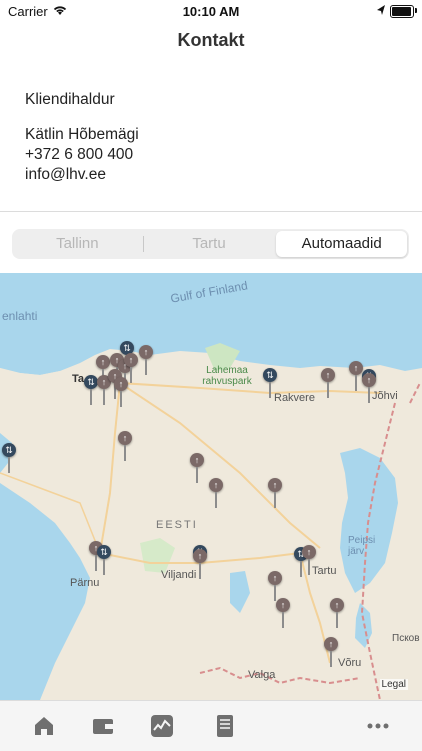 The height and width of the screenshot is (751, 422). What do you see at coordinates (103, 726) in the screenshot?
I see `wallet-icon` at bounding box center [103, 726].